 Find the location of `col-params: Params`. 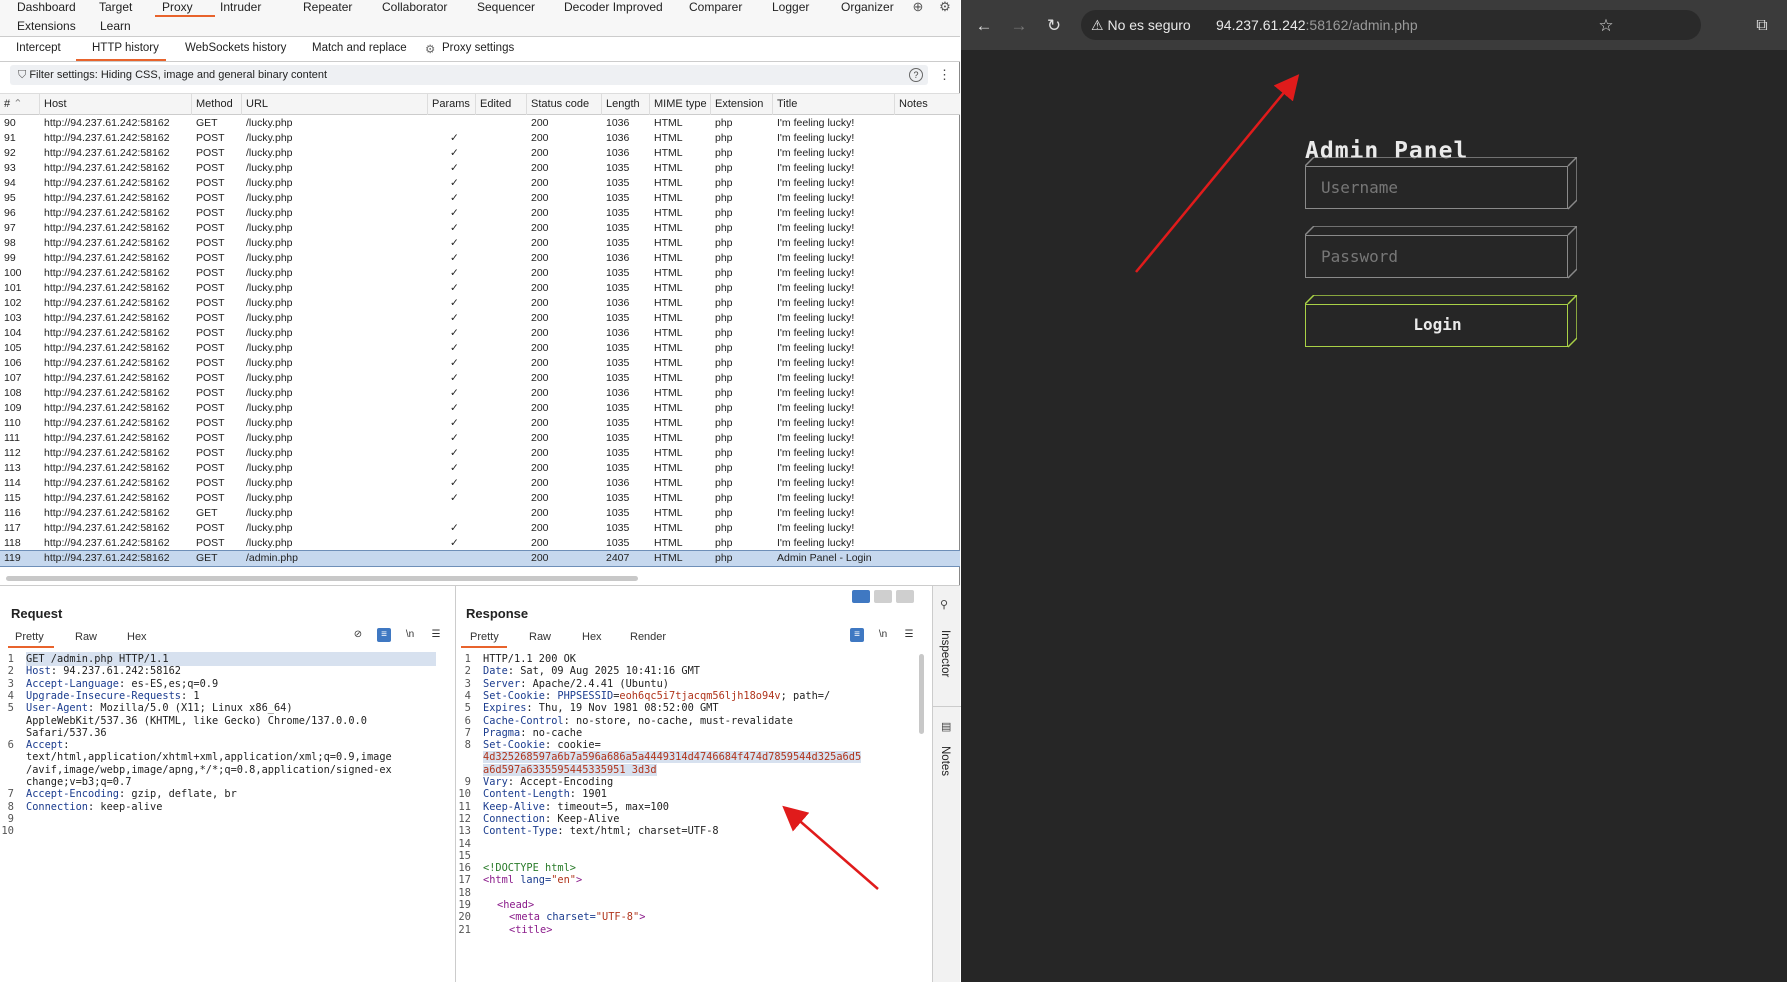

col-params: Params is located at coordinates (452, 104).